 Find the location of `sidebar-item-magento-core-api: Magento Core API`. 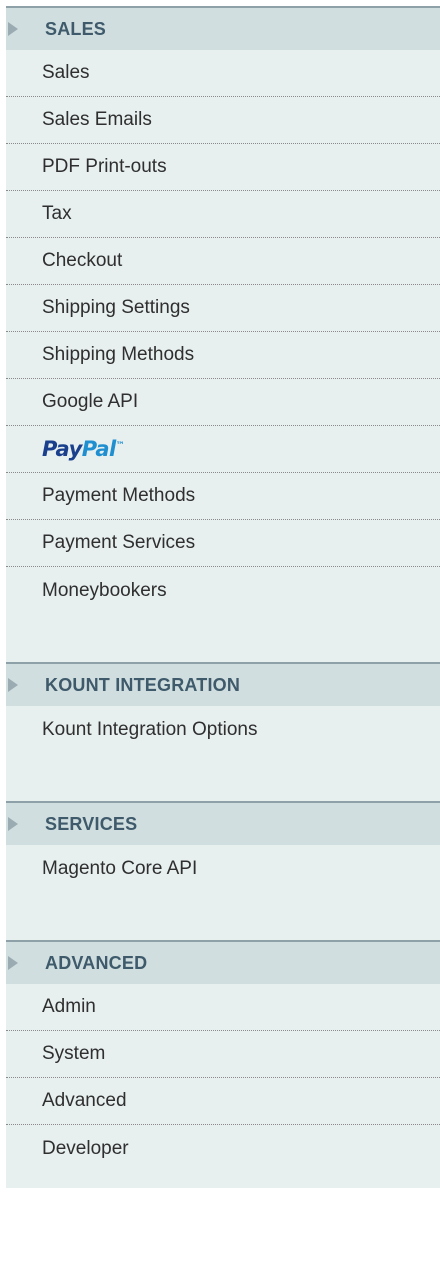

sidebar-item-magento-core-api: Magento Core API is located at coordinates (223, 868).